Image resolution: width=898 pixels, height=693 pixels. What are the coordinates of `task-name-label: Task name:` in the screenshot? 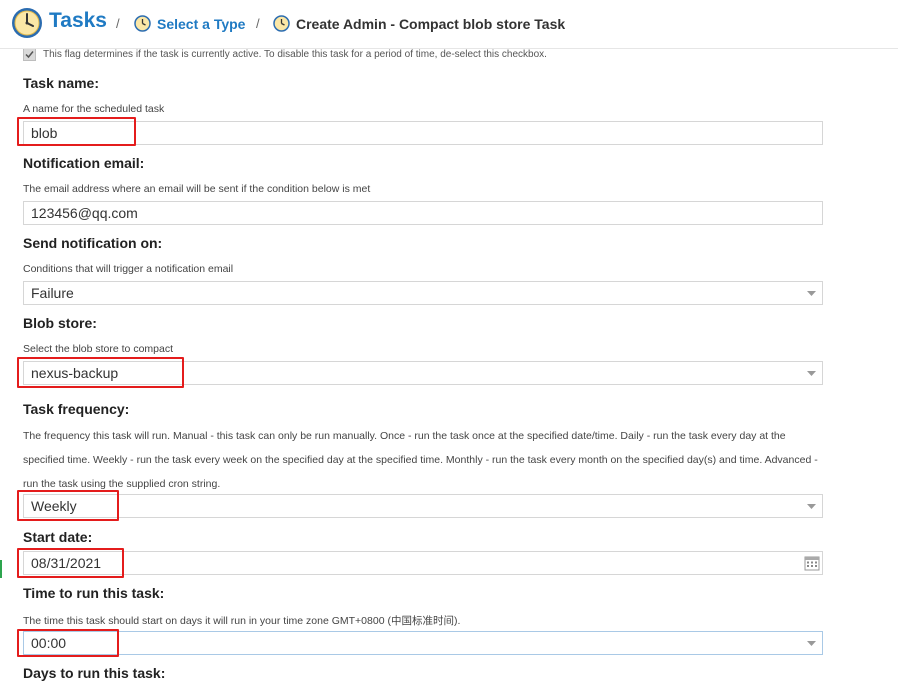 It's located at (61, 83).